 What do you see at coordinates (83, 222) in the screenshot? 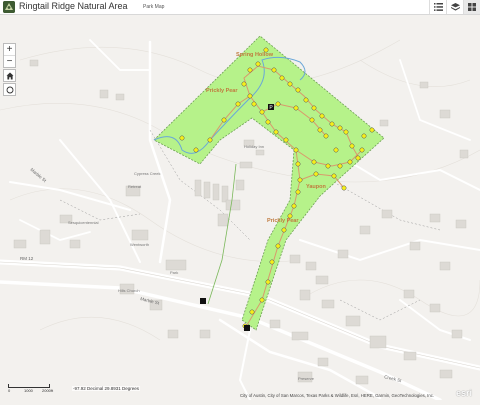
I see `label-sesquicentennial: Sesquicentennial` at bounding box center [83, 222].